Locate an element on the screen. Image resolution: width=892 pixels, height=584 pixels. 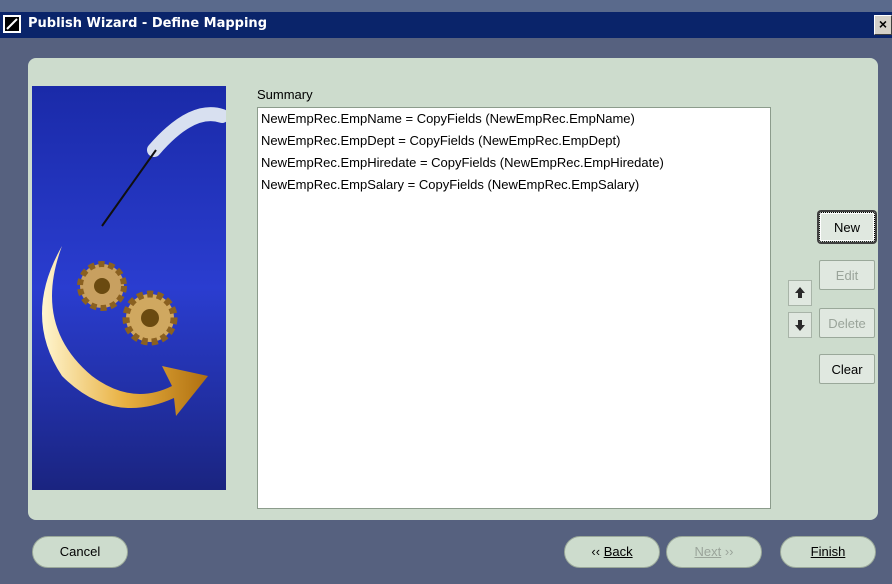
delete-button: Delete is located at coordinates (847, 323).